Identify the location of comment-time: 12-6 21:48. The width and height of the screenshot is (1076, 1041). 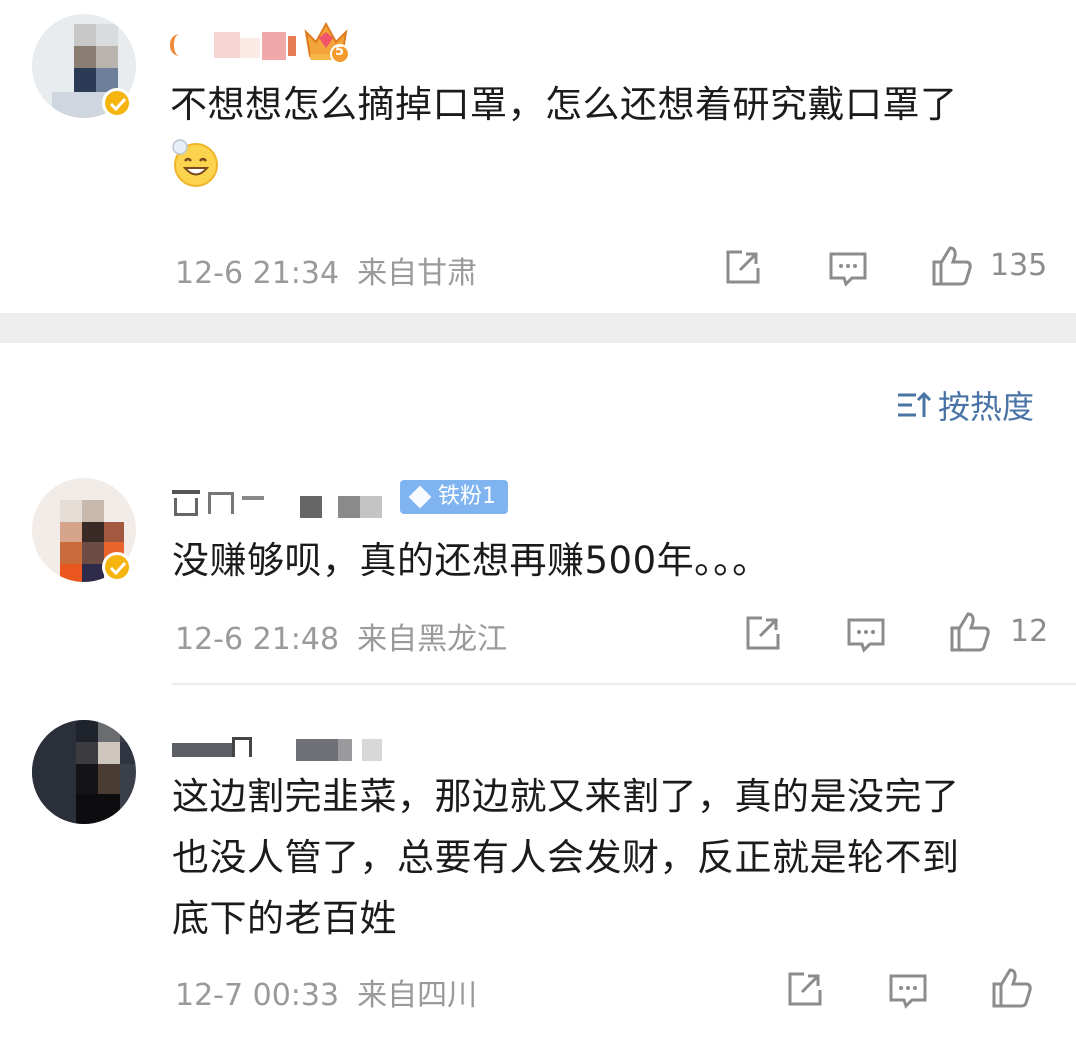
(257, 639).